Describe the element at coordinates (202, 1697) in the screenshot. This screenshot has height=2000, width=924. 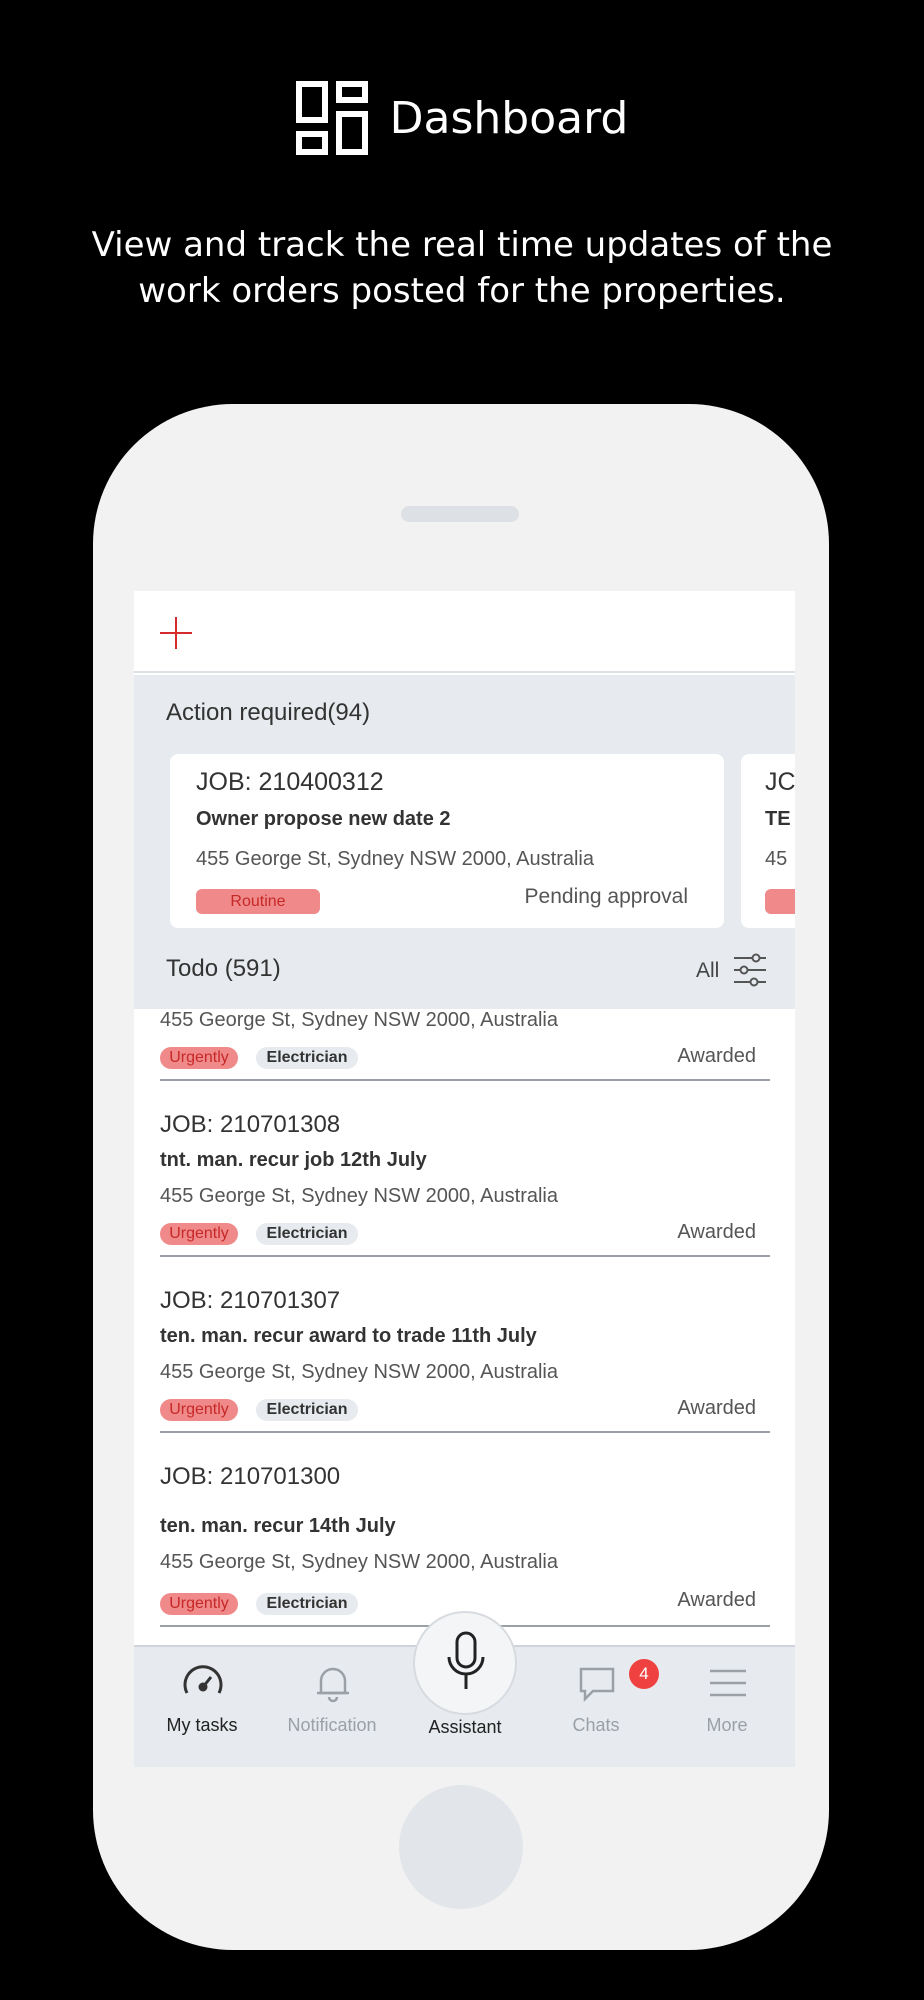
I see `tab-my-tasks: My tasks` at that location.